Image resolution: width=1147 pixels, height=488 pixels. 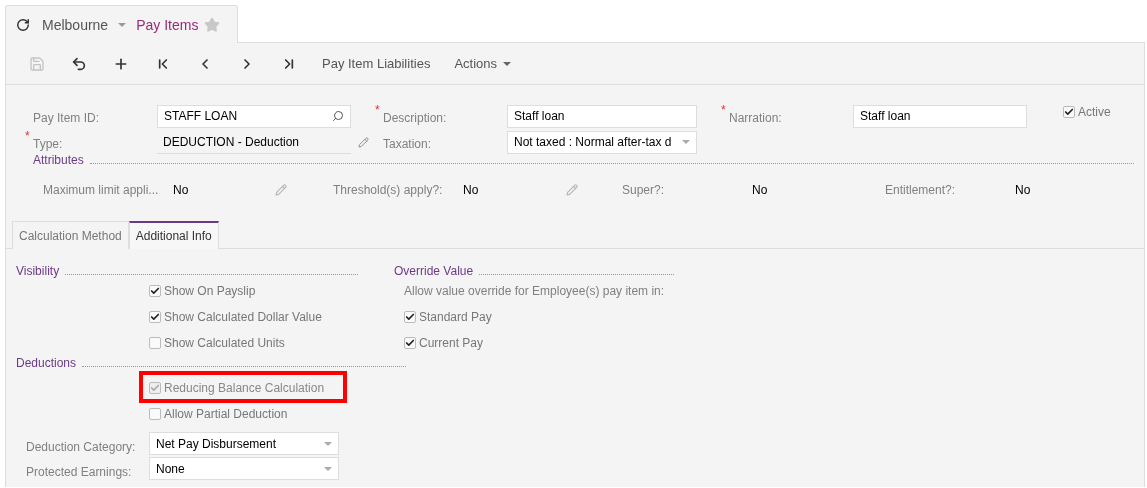 I want to click on save-icon, so click(x=37, y=63).